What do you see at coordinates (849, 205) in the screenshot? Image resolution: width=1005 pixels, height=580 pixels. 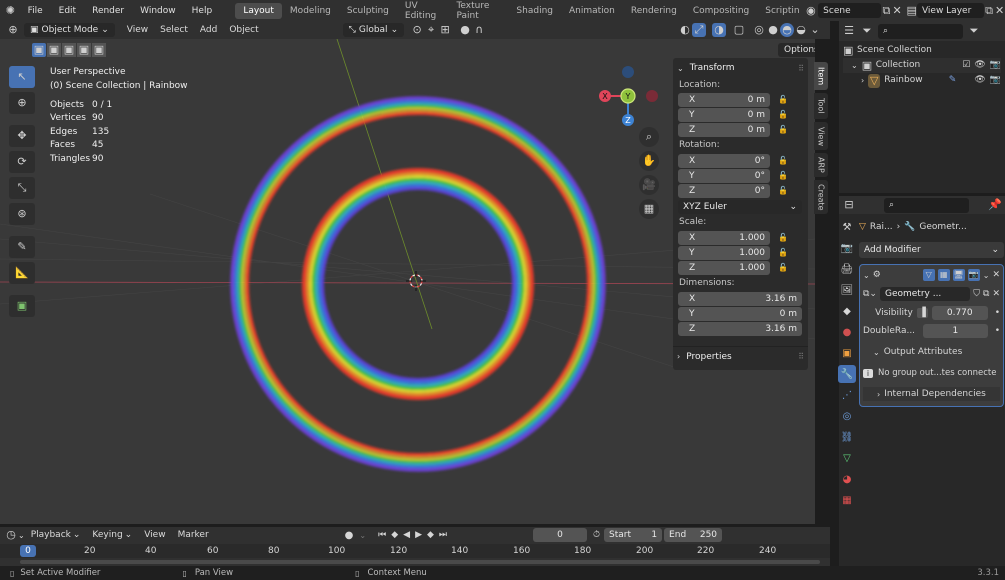 I see `properties-editor-icon: ⊟` at bounding box center [849, 205].